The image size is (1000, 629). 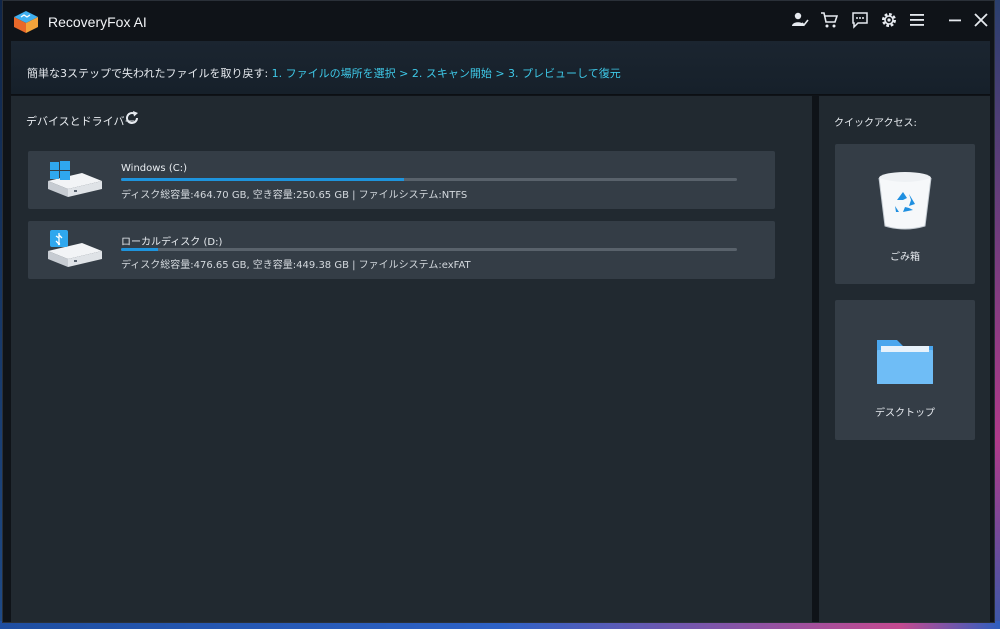 I want to click on devices-title: デバイスとドライバー, so click(x=81, y=121).